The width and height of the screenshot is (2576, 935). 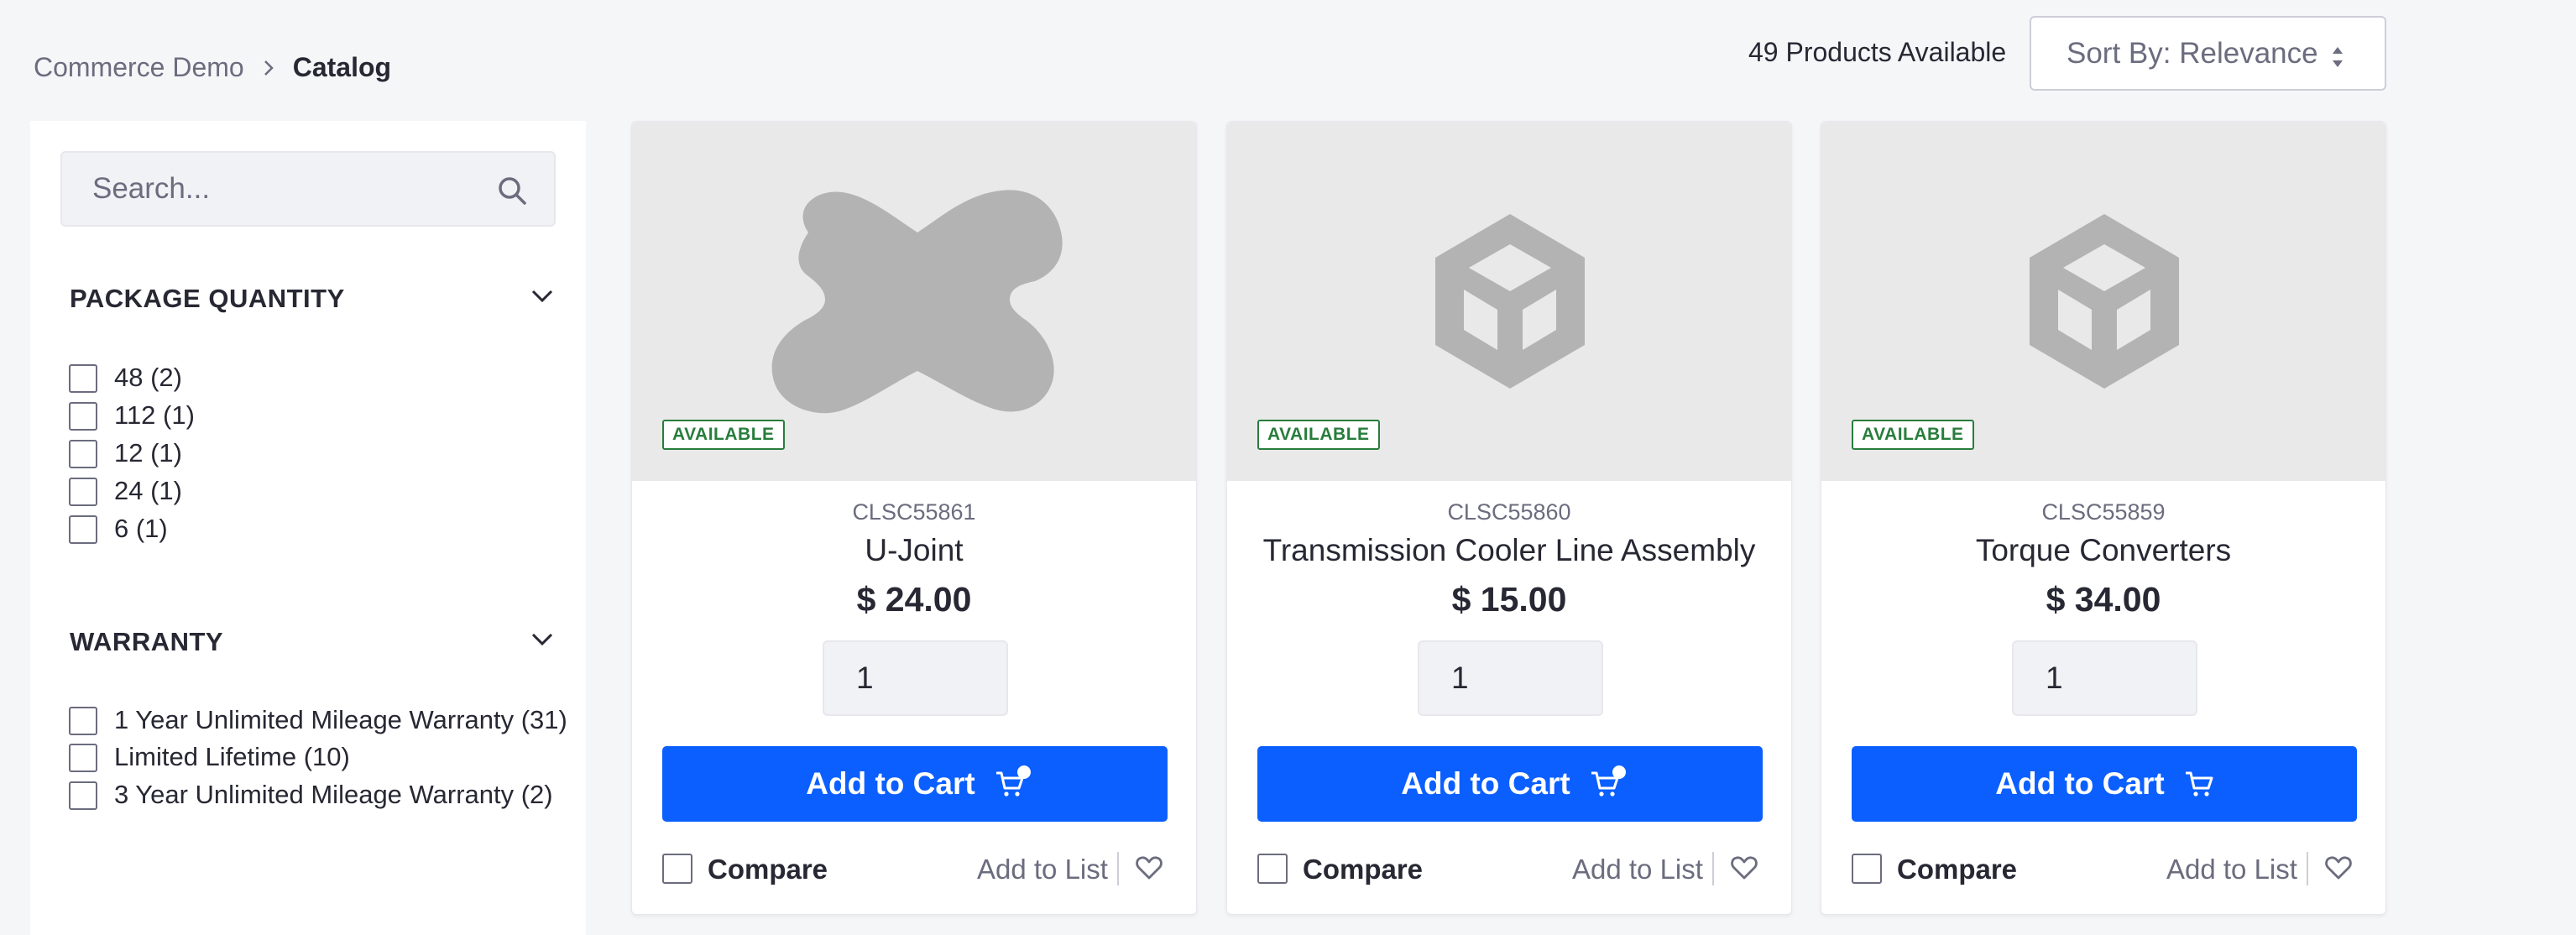 I want to click on product-sku: CLSC55861, so click(x=914, y=512).